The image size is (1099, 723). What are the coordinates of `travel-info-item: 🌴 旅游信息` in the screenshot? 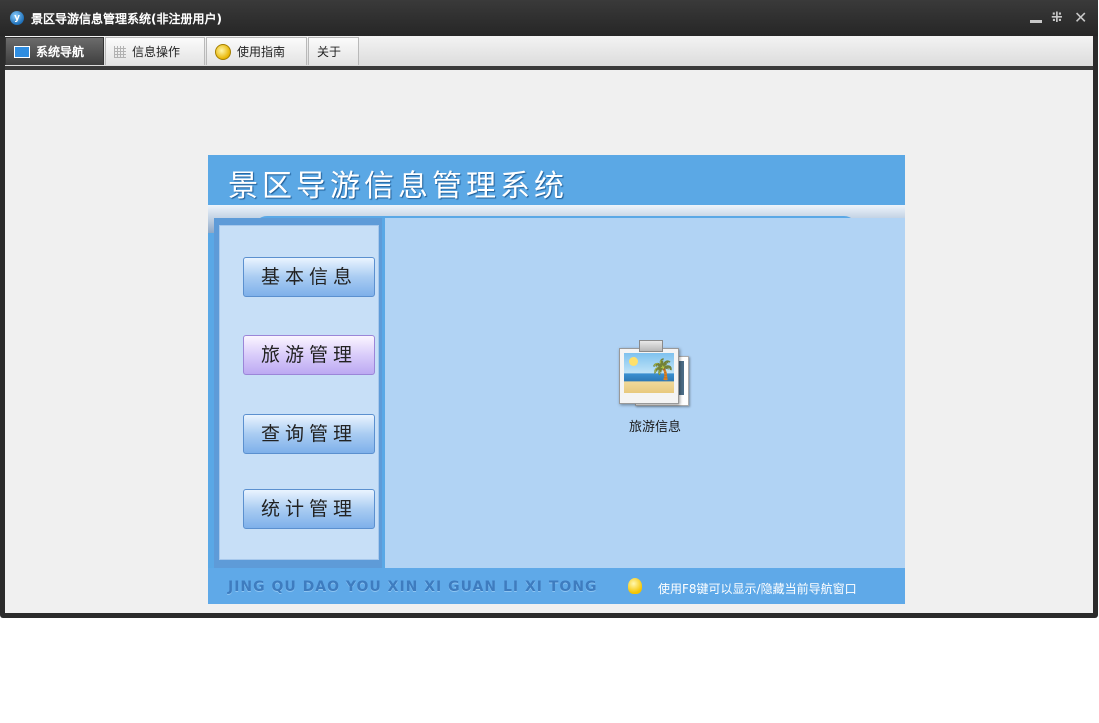 It's located at (655, 387).